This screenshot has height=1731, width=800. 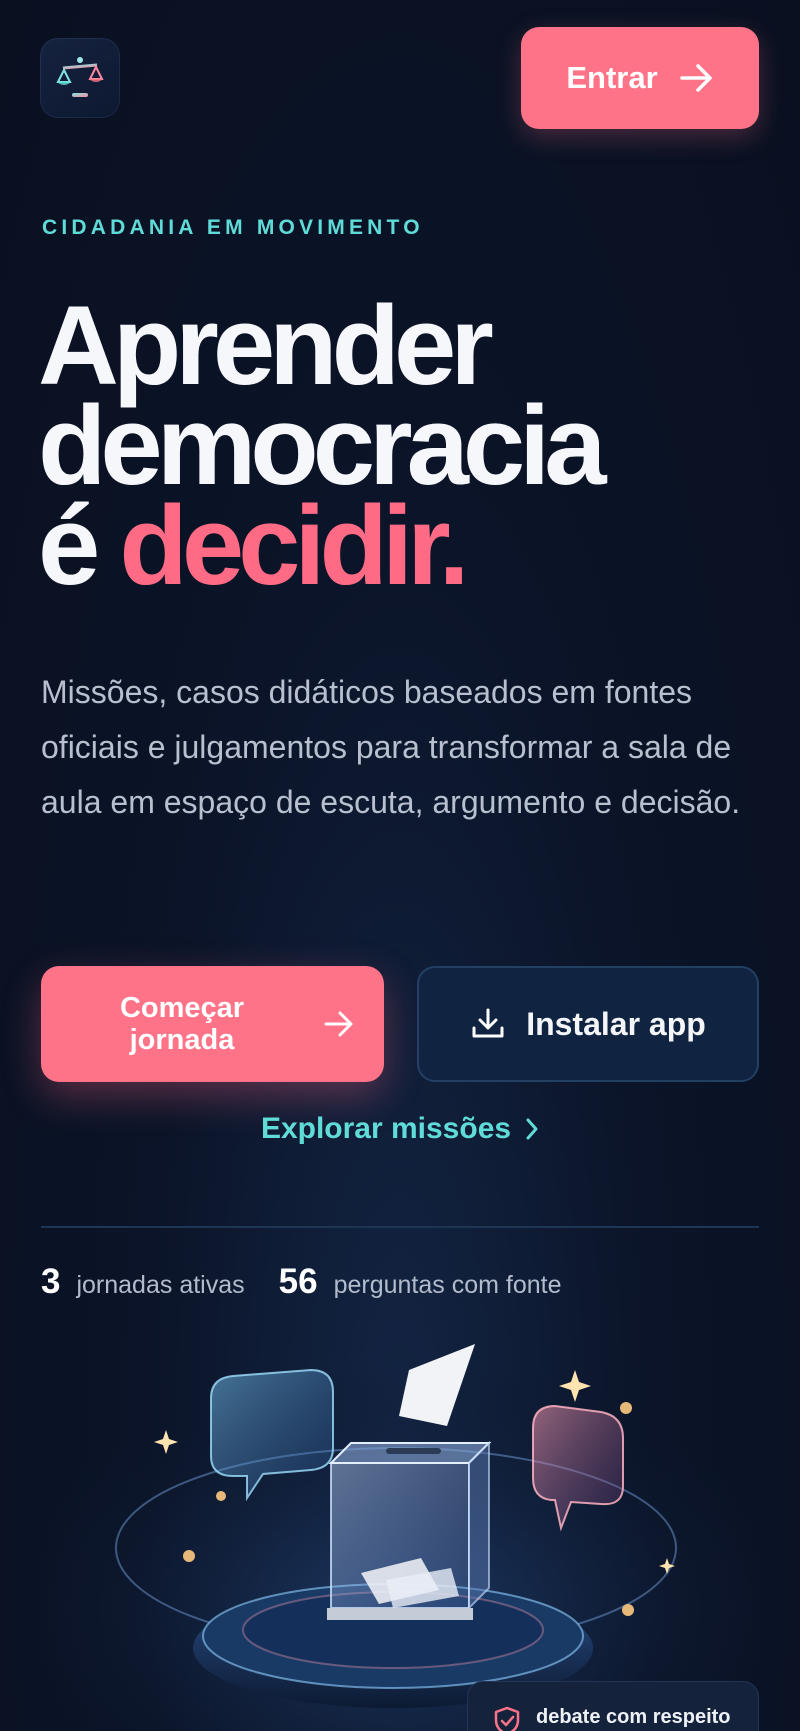 What do you see at coordinates (532, 1129) in the screenshot?
I see `chevron-right-icon` at bounding box center [532, 1129].